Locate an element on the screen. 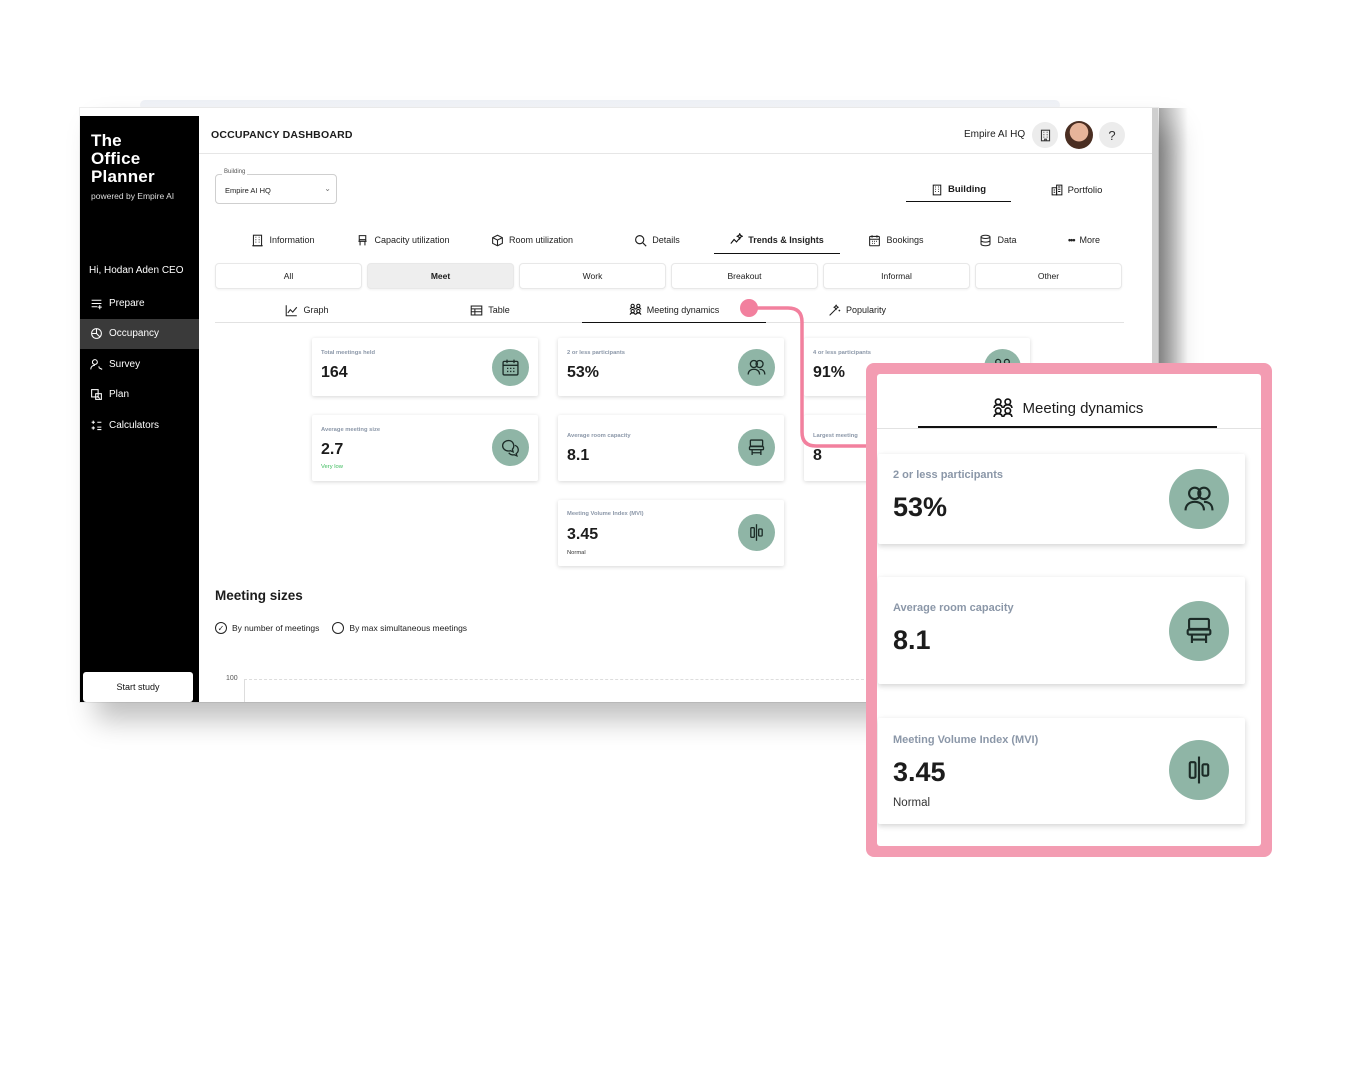  card-value: 8.1 is located at coordinates (578, 455).